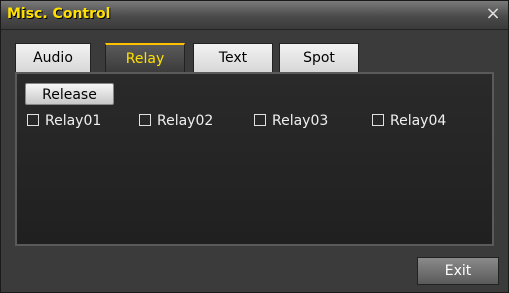  I want to click on relay02-label: Relay02, so click(185, 121).